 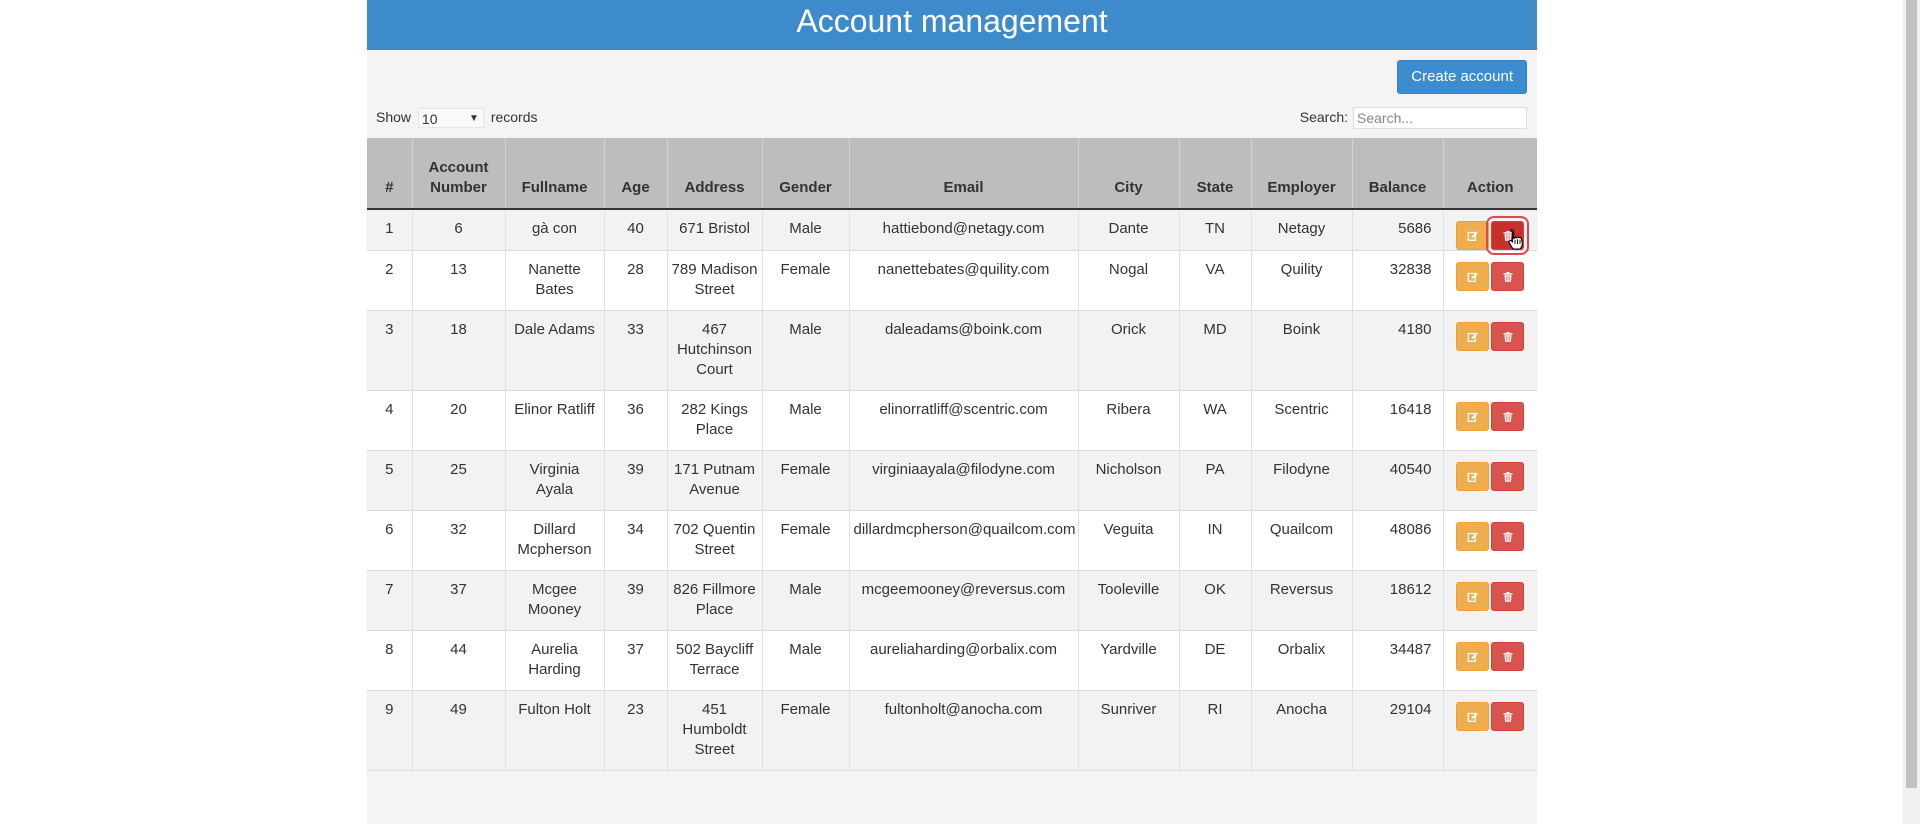 What do you see at coordinates (459, 420) in the screenshot?
I see `cell-account-number: 20` at bounding box center [459, 420].